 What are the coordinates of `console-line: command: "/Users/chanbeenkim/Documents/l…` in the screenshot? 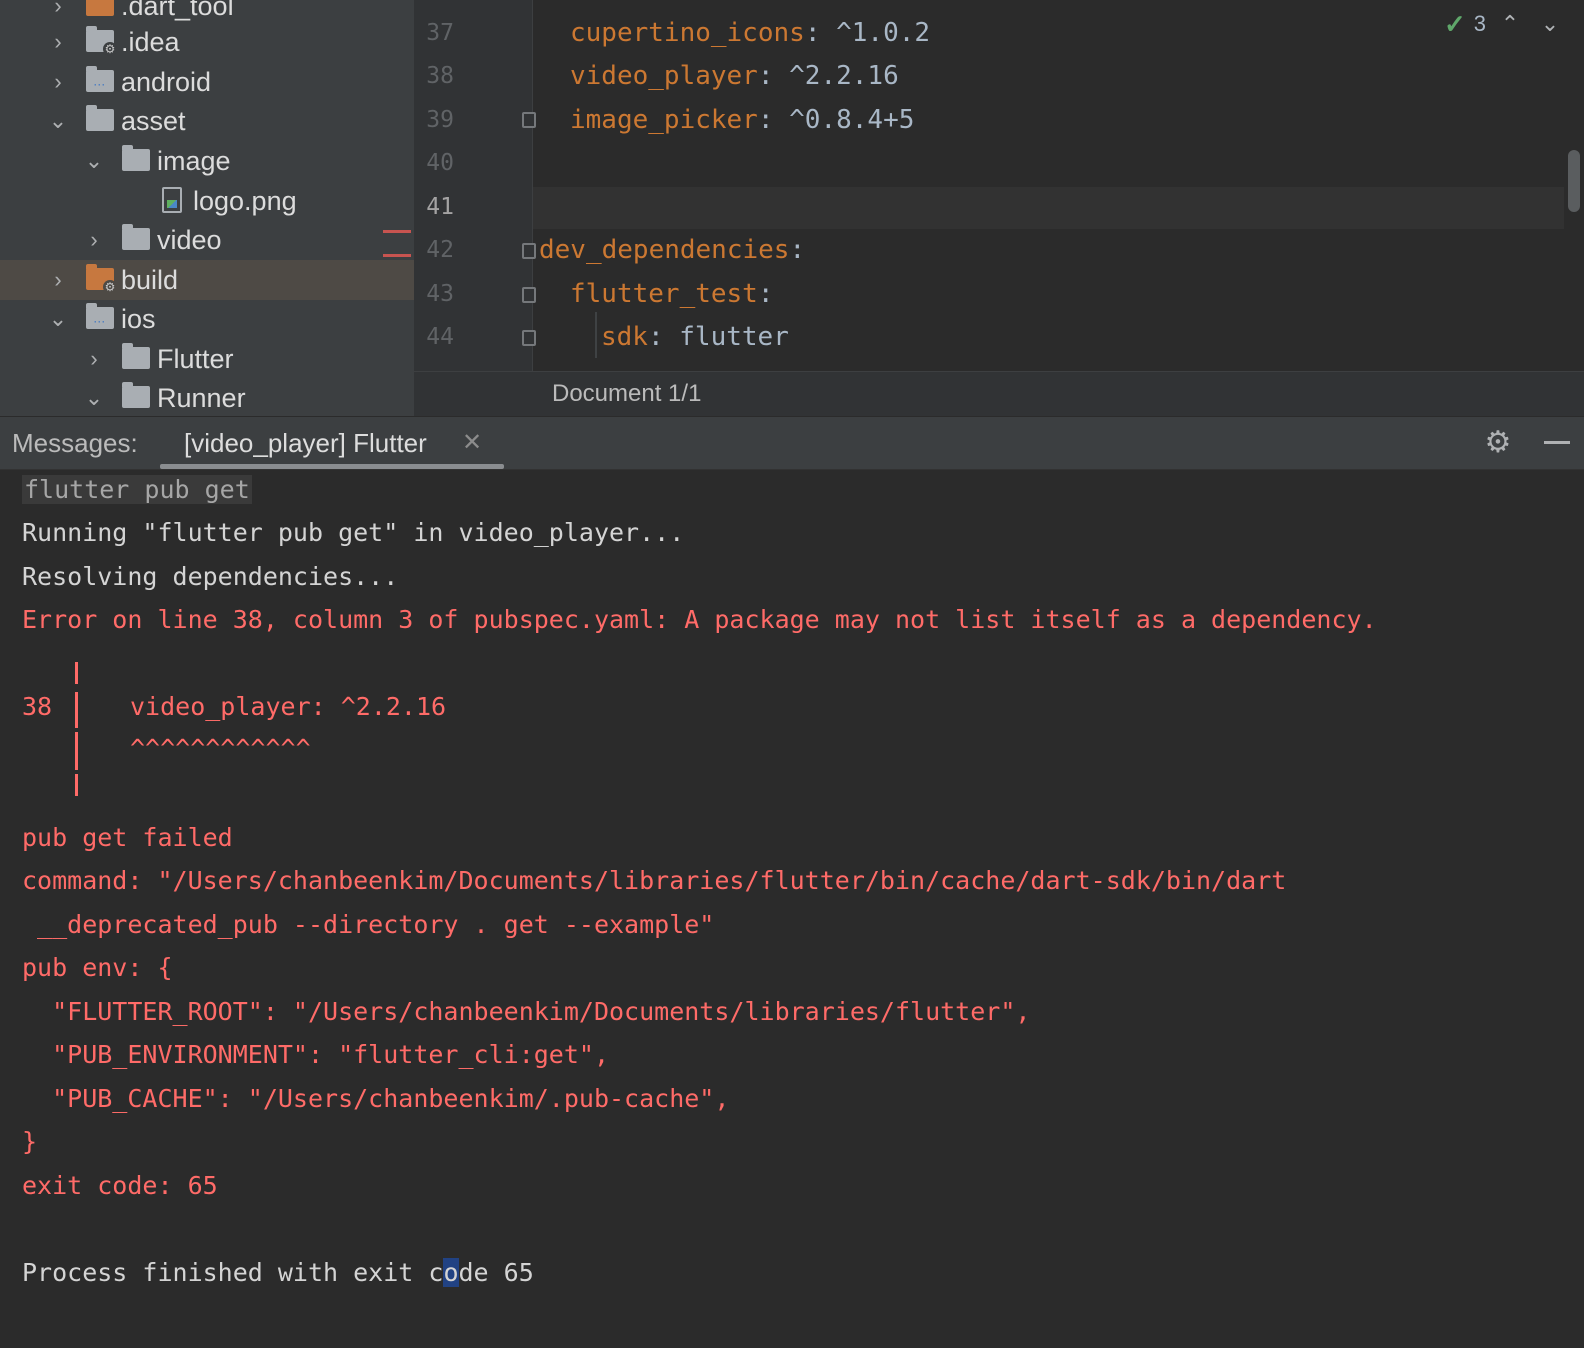 It's located at (654, 880).